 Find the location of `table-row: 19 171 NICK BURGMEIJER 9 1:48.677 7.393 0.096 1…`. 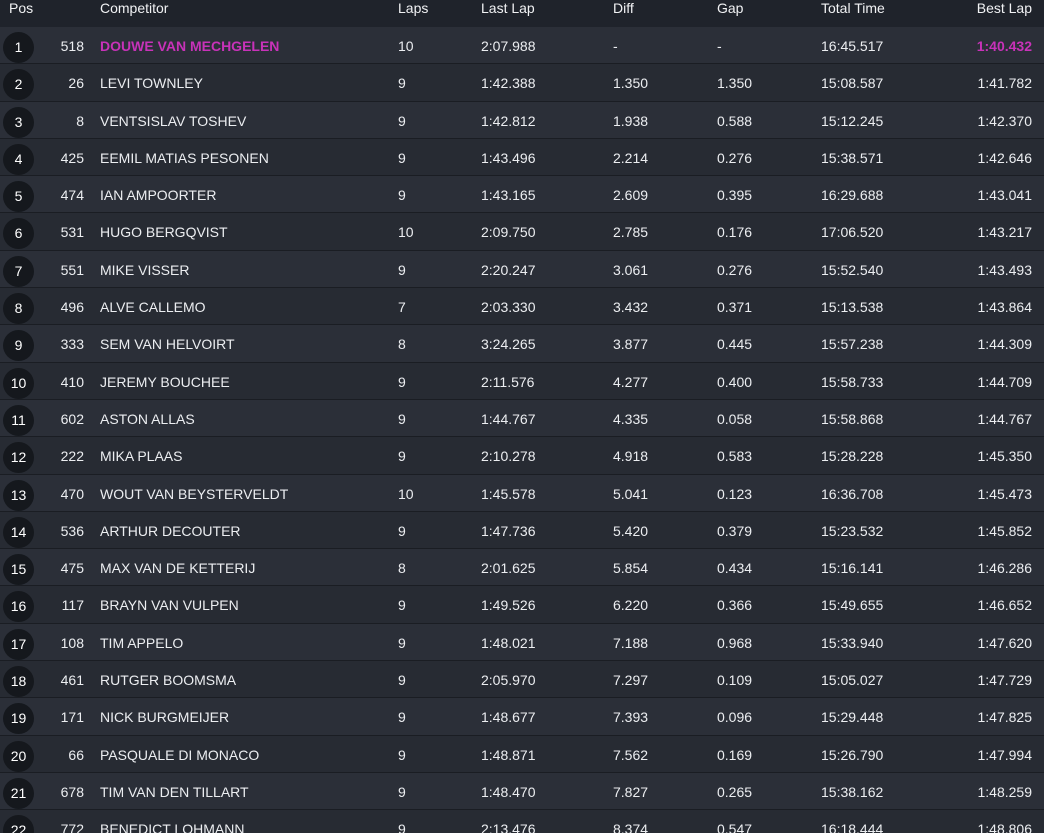

table-row: 19 171 NICK BURGMEIJER 9 1:48.677 7.393 0.096 1… is located at coordinates (522, 717).